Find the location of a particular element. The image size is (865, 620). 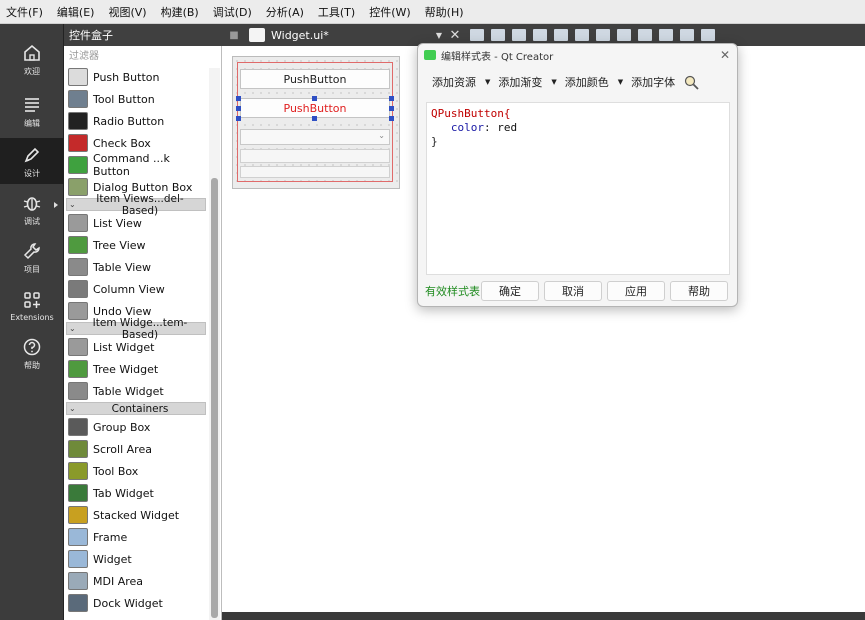

mode-label-help: 帮助 is located at coordinates (32, 365).